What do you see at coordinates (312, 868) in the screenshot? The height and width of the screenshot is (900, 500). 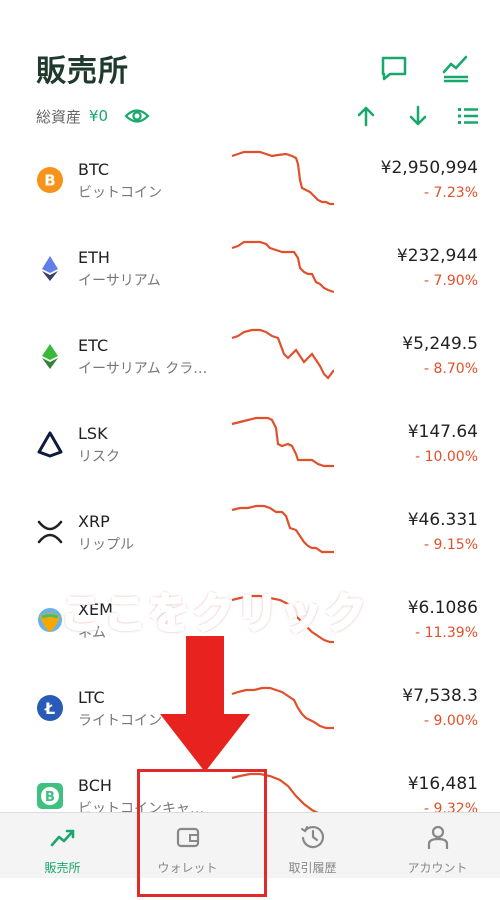 I see `tab-label: 取引履歴` at bounding box center [312, 868].